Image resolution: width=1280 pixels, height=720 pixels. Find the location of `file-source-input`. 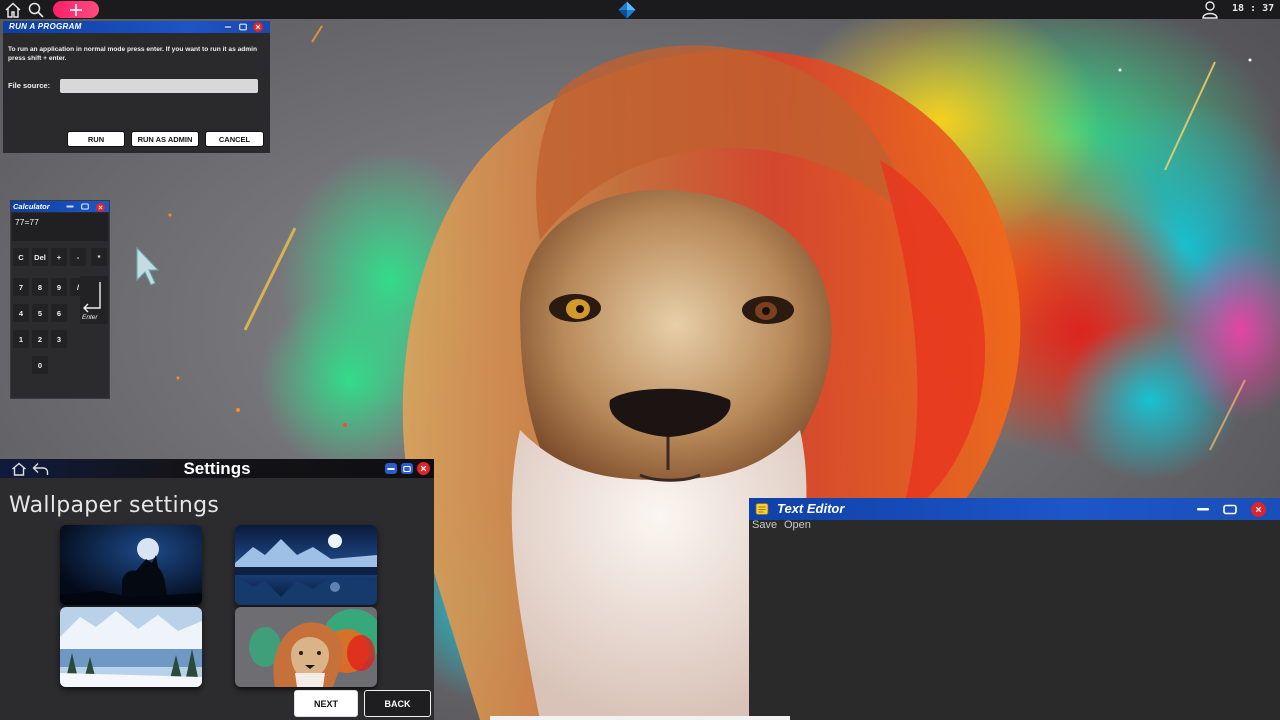

file-source-input is located at coordinates (159, 86).